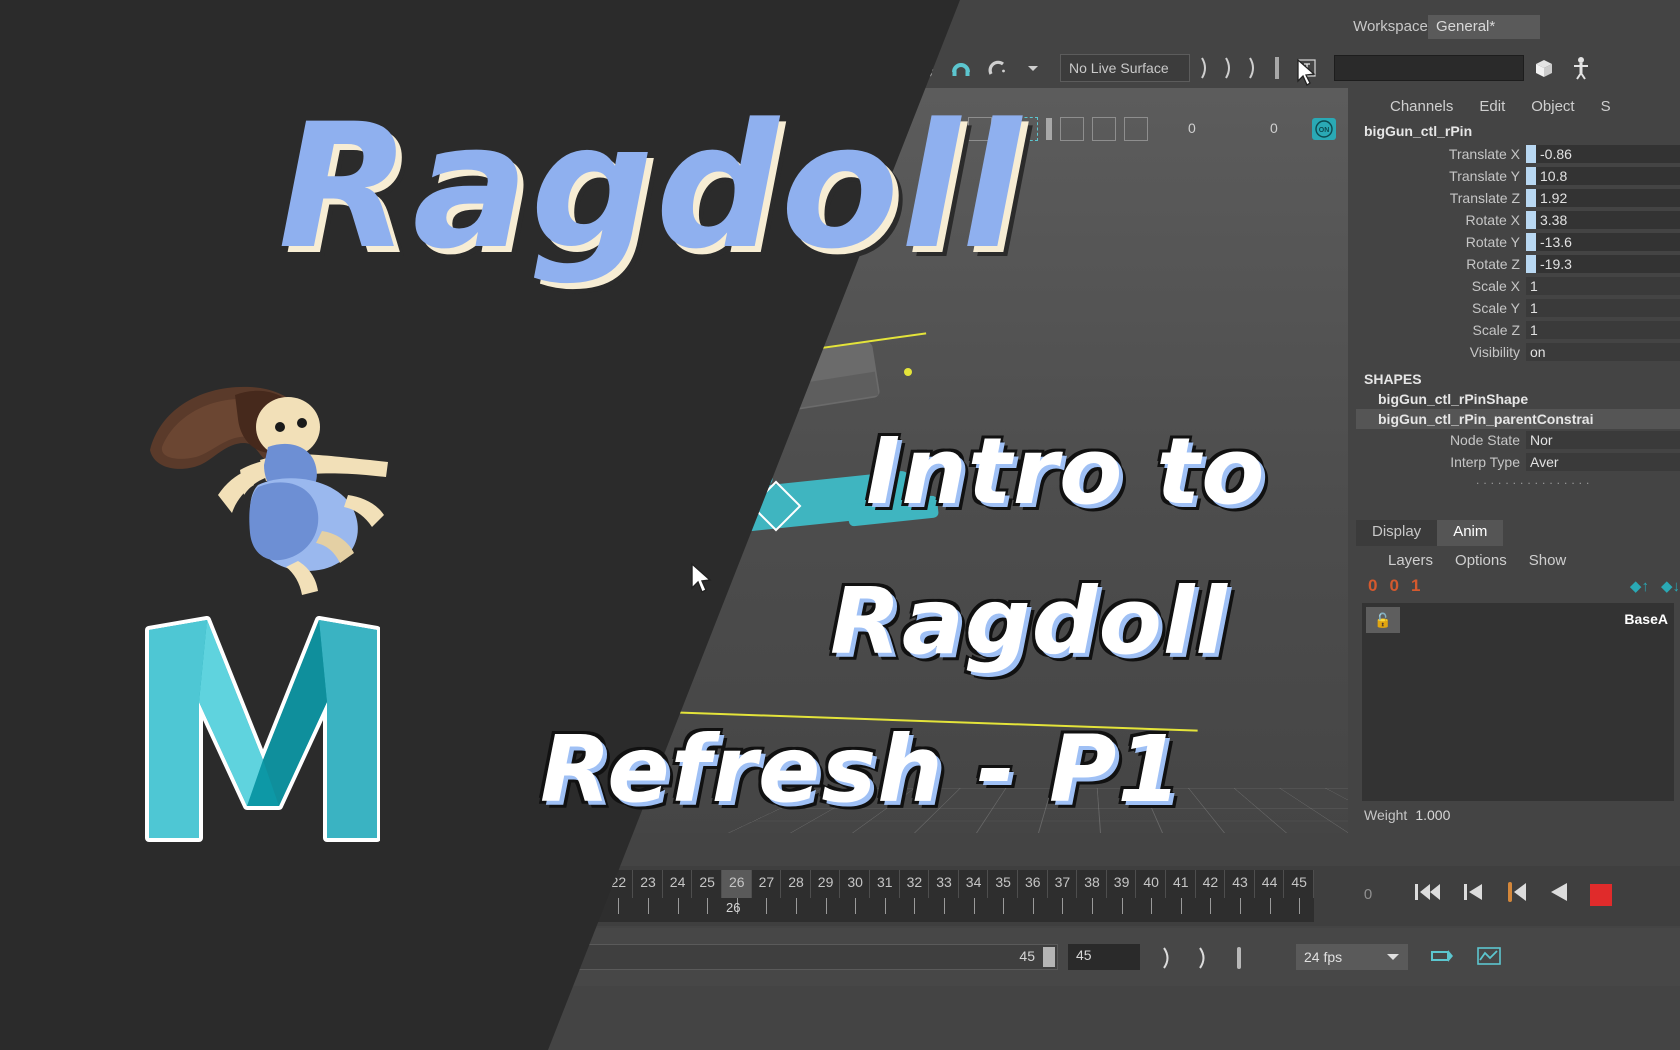 The width and height of the screenshot is (1680, 1050). Describe the element at coordinates (1518, 399) in the screenshot. I see `shape-node-item: bigGun_ctl_rPinShape` at that location.